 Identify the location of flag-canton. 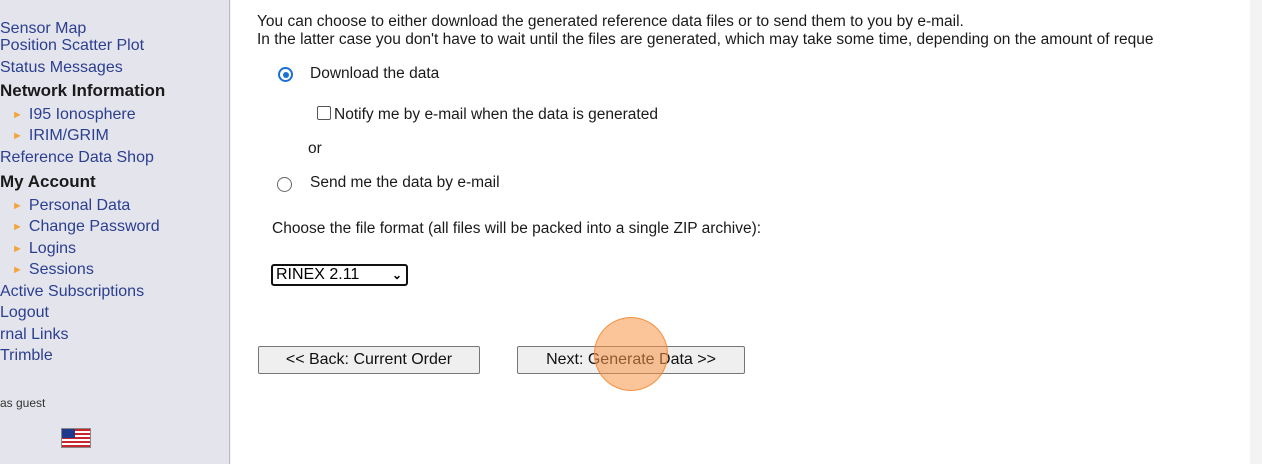
(68, 433).